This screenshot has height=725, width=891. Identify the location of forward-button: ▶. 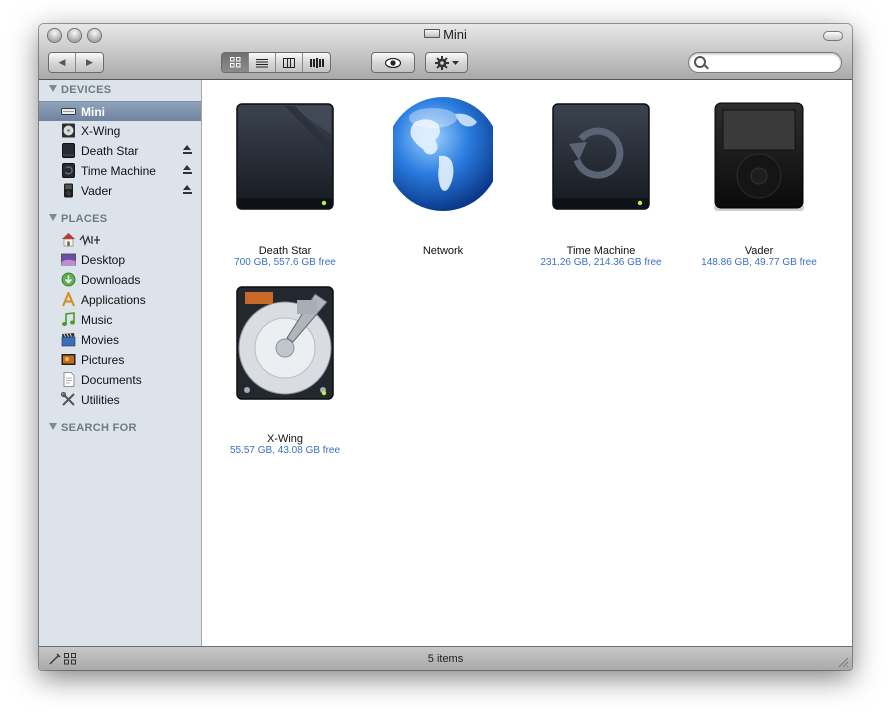
(89, 62).